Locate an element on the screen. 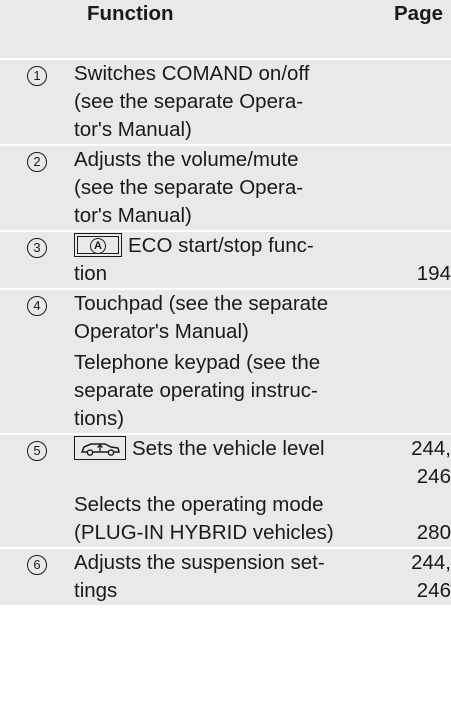 The height and width of the screenshot is (719, 451). page-reference: 244, 246 is located at coordinates (415, 576).